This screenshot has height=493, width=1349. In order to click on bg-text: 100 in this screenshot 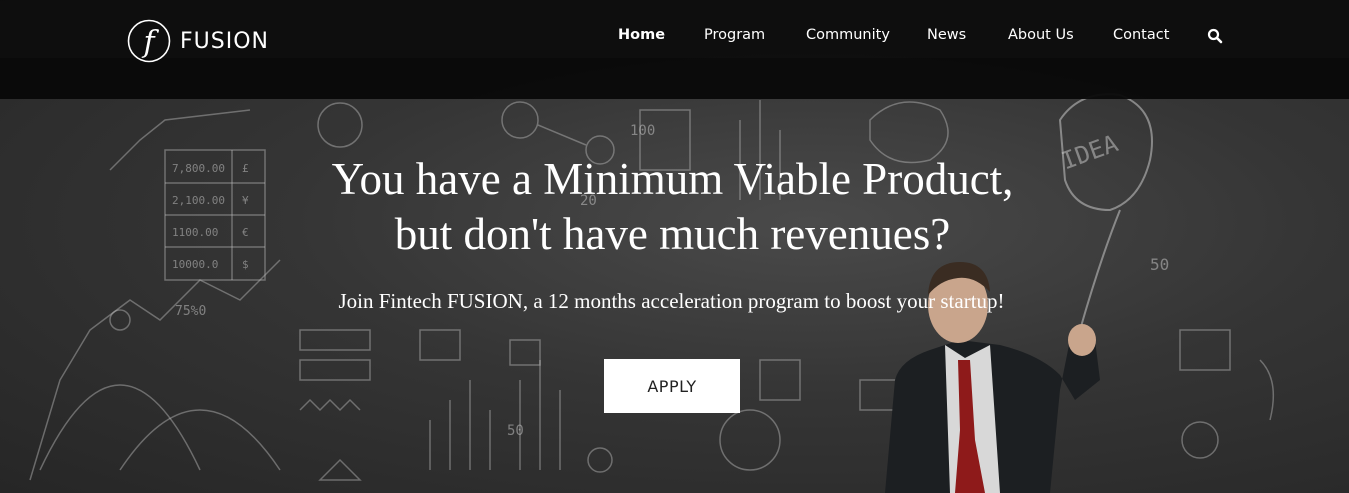, I will do `click(642, 131)`.